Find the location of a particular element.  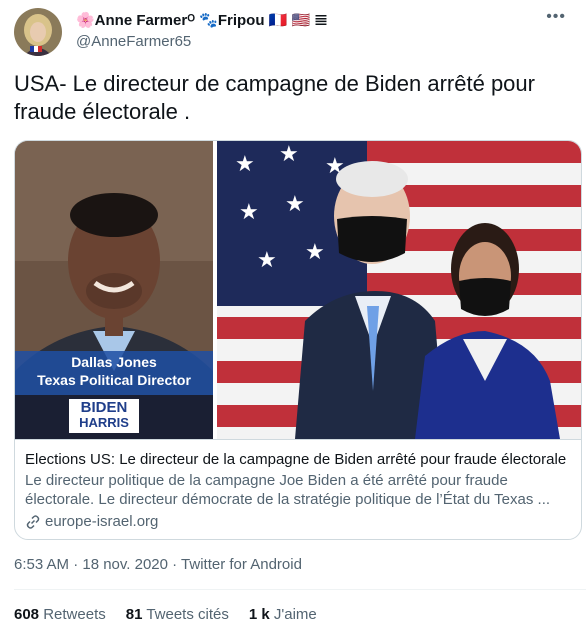

link-icon is located at coordinates (33, 521).